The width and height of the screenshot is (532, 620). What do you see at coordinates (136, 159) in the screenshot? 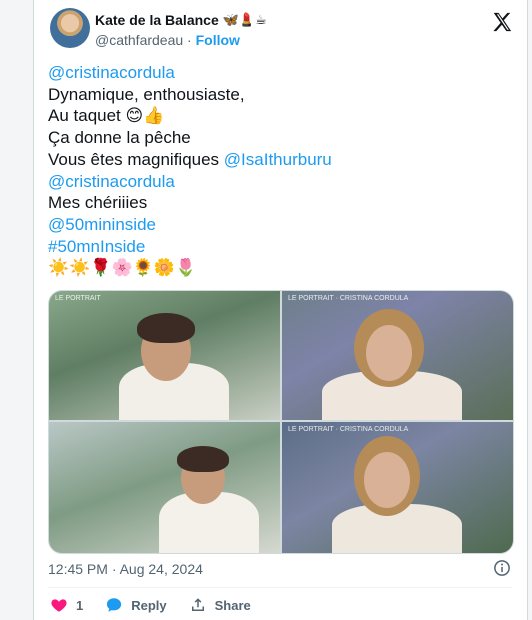
I see `post-line-text: Vous êtes magnifiques` at bounding box center [136, 159].